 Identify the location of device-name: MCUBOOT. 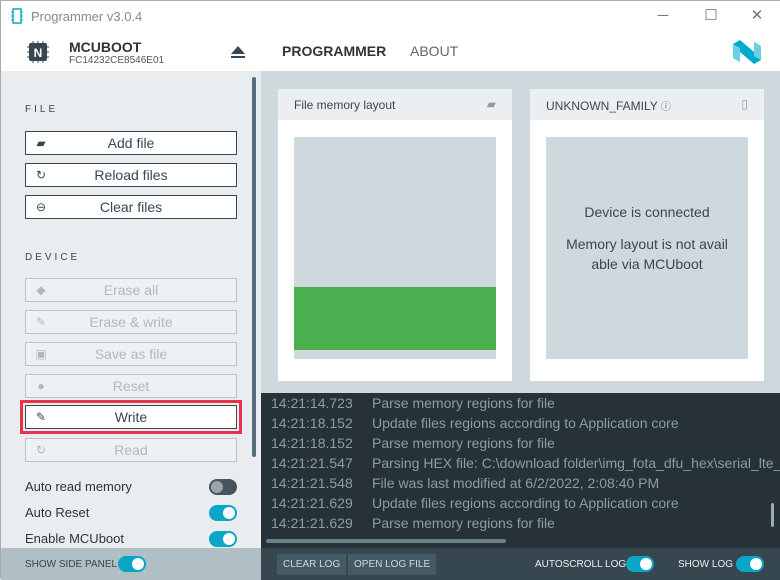
(105, 47).